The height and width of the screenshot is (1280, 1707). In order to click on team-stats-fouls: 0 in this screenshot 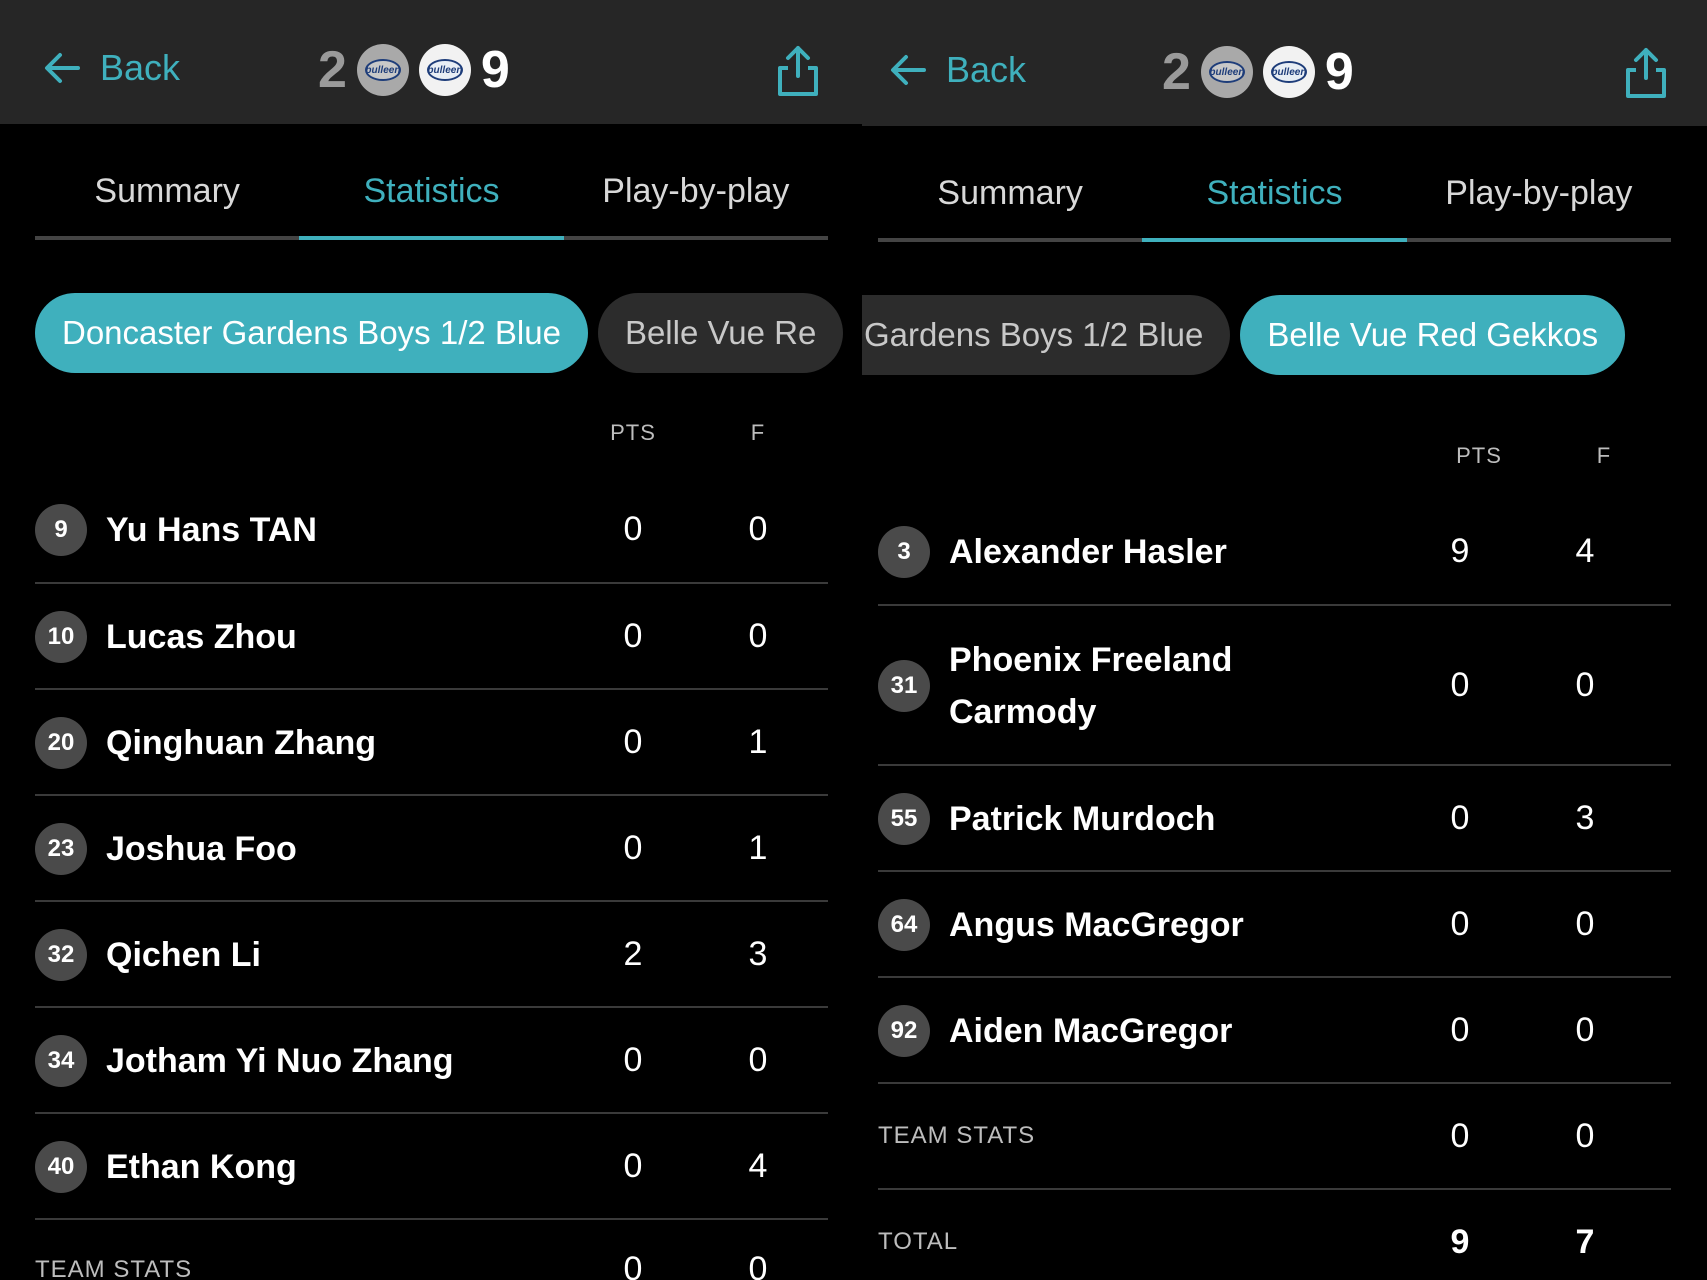, I will do `click(758, 1265)`.